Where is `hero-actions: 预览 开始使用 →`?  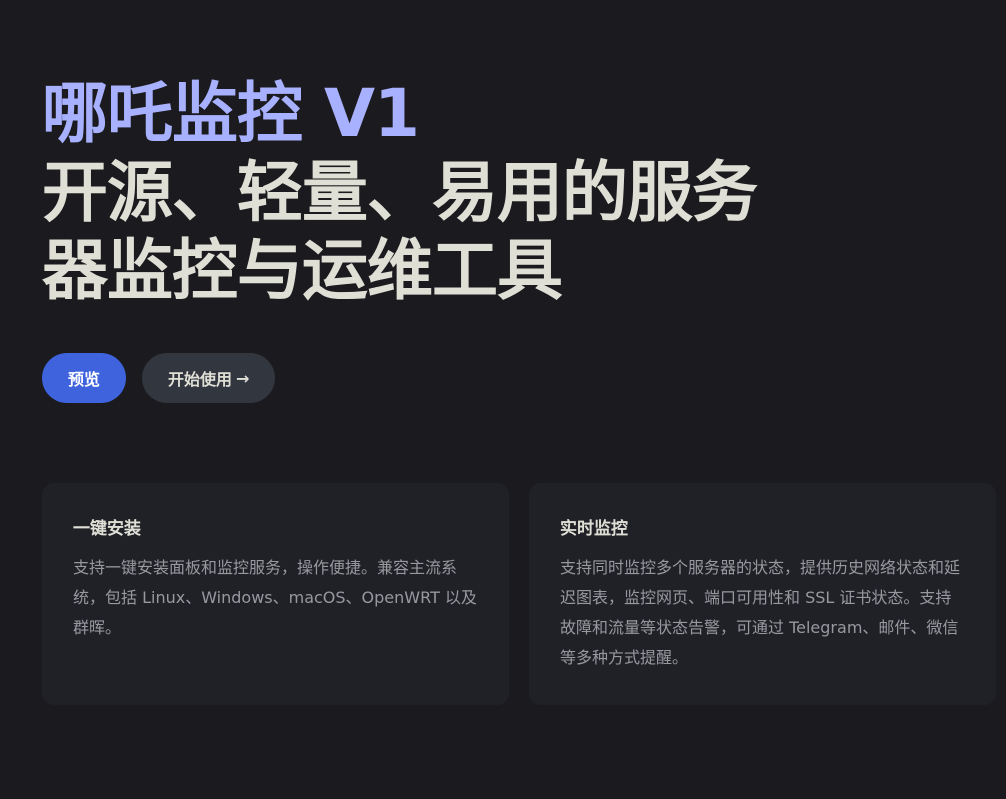 hero-actions: 预览 开始使用 → is located at coordinates (159, 378).